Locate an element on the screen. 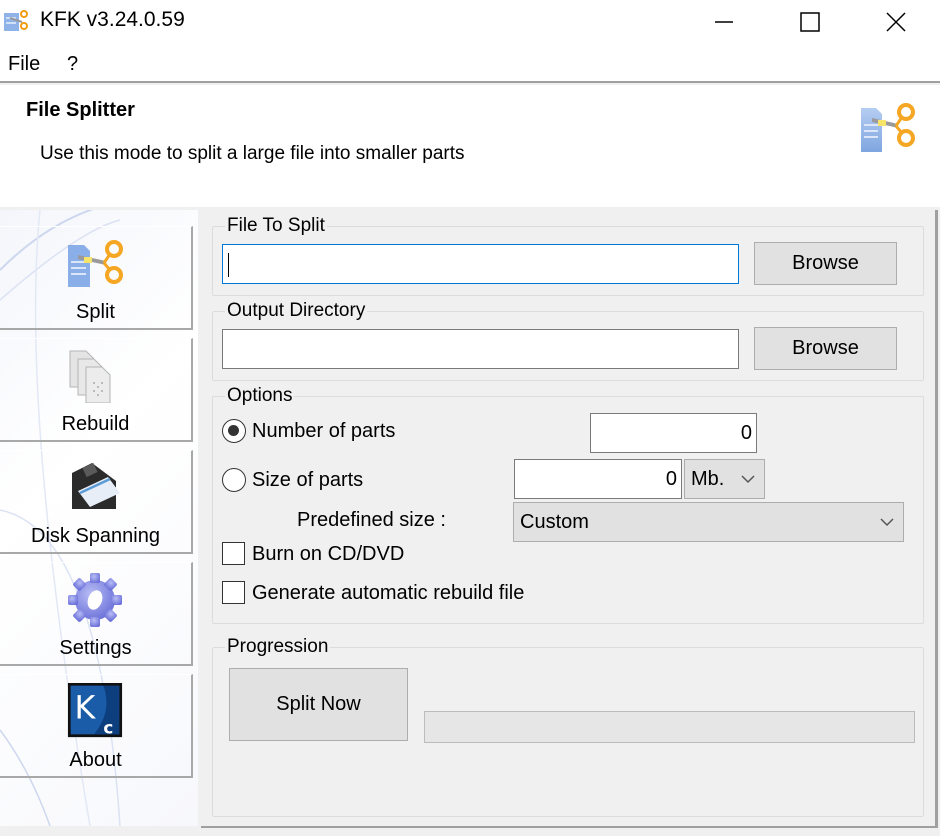 This screenshot has height=836, width=940. page-title: File Splitter is located at coordinates (80, 110).